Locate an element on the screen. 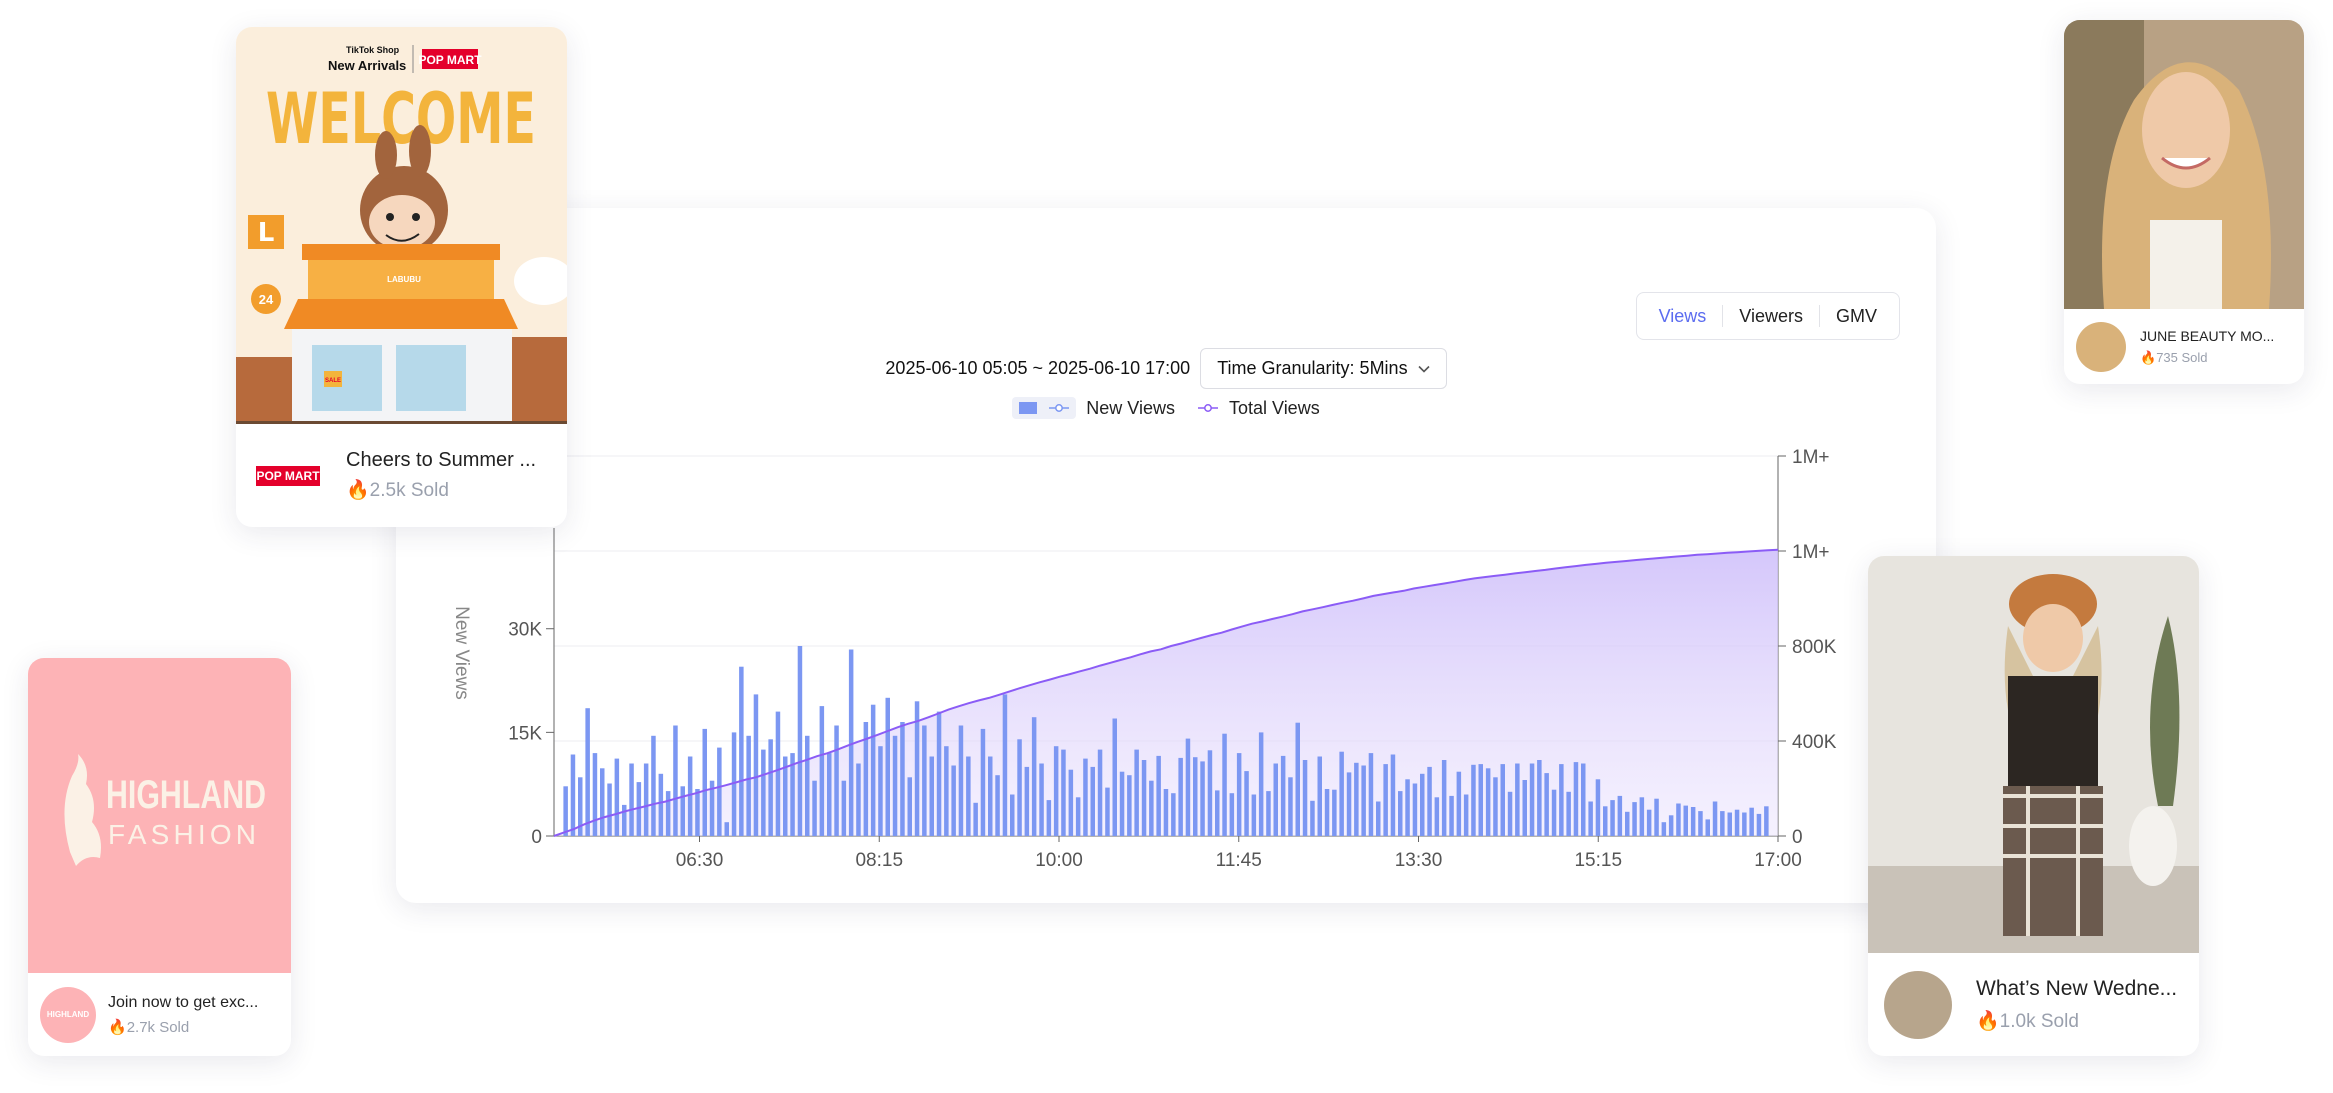 The image size is (2333, 1093). date-range-label: 2025-06-10 05:05 ~ 2025-06-10 17:00 is located at coordinates (1037, 368).